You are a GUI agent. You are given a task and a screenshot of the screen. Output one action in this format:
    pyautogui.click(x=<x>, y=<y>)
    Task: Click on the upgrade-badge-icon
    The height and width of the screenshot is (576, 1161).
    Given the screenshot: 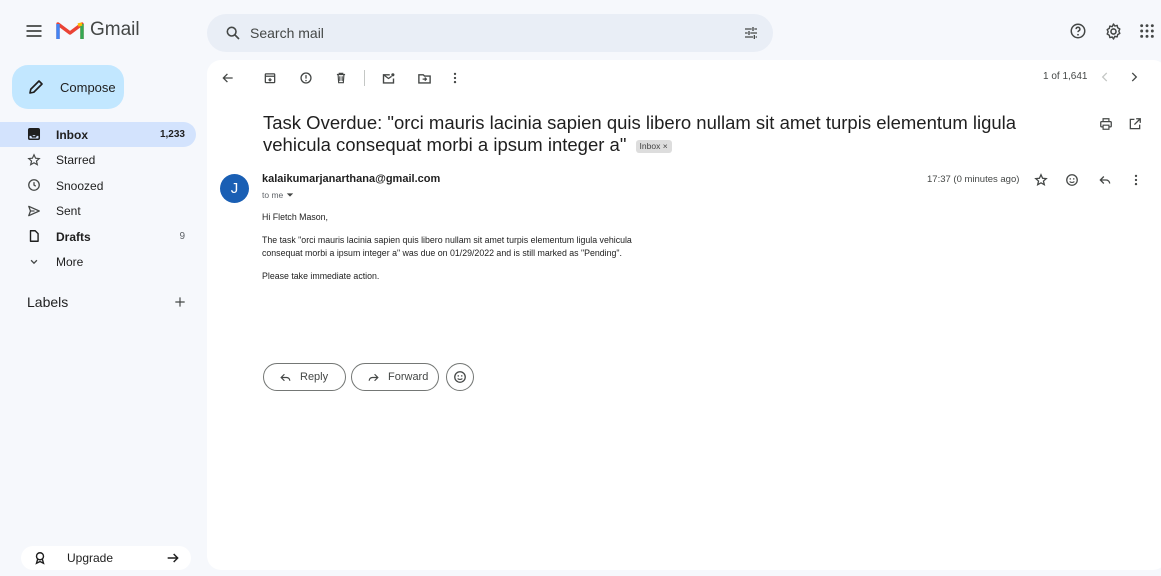 What is the action you would take?
    pyautogui.click(x=40, y=558)
    